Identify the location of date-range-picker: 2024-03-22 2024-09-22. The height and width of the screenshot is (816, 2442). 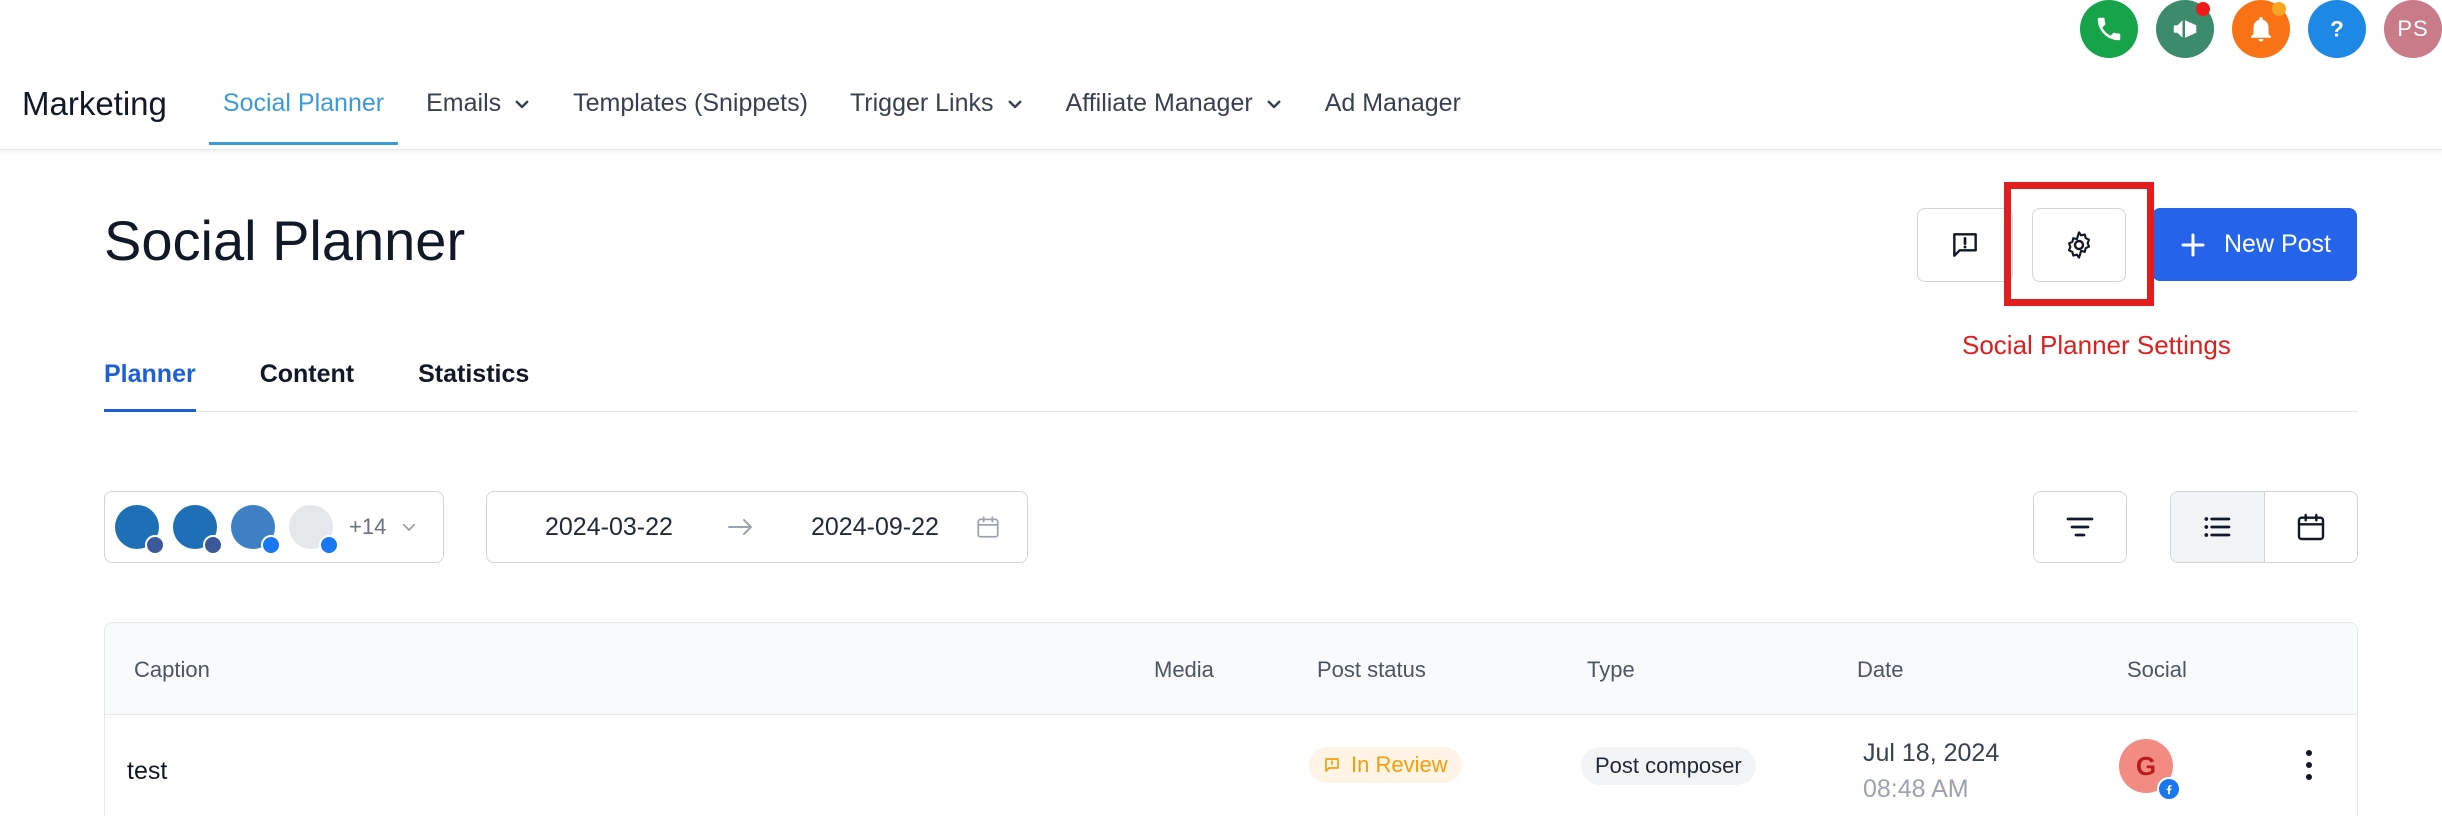
(757, 527).